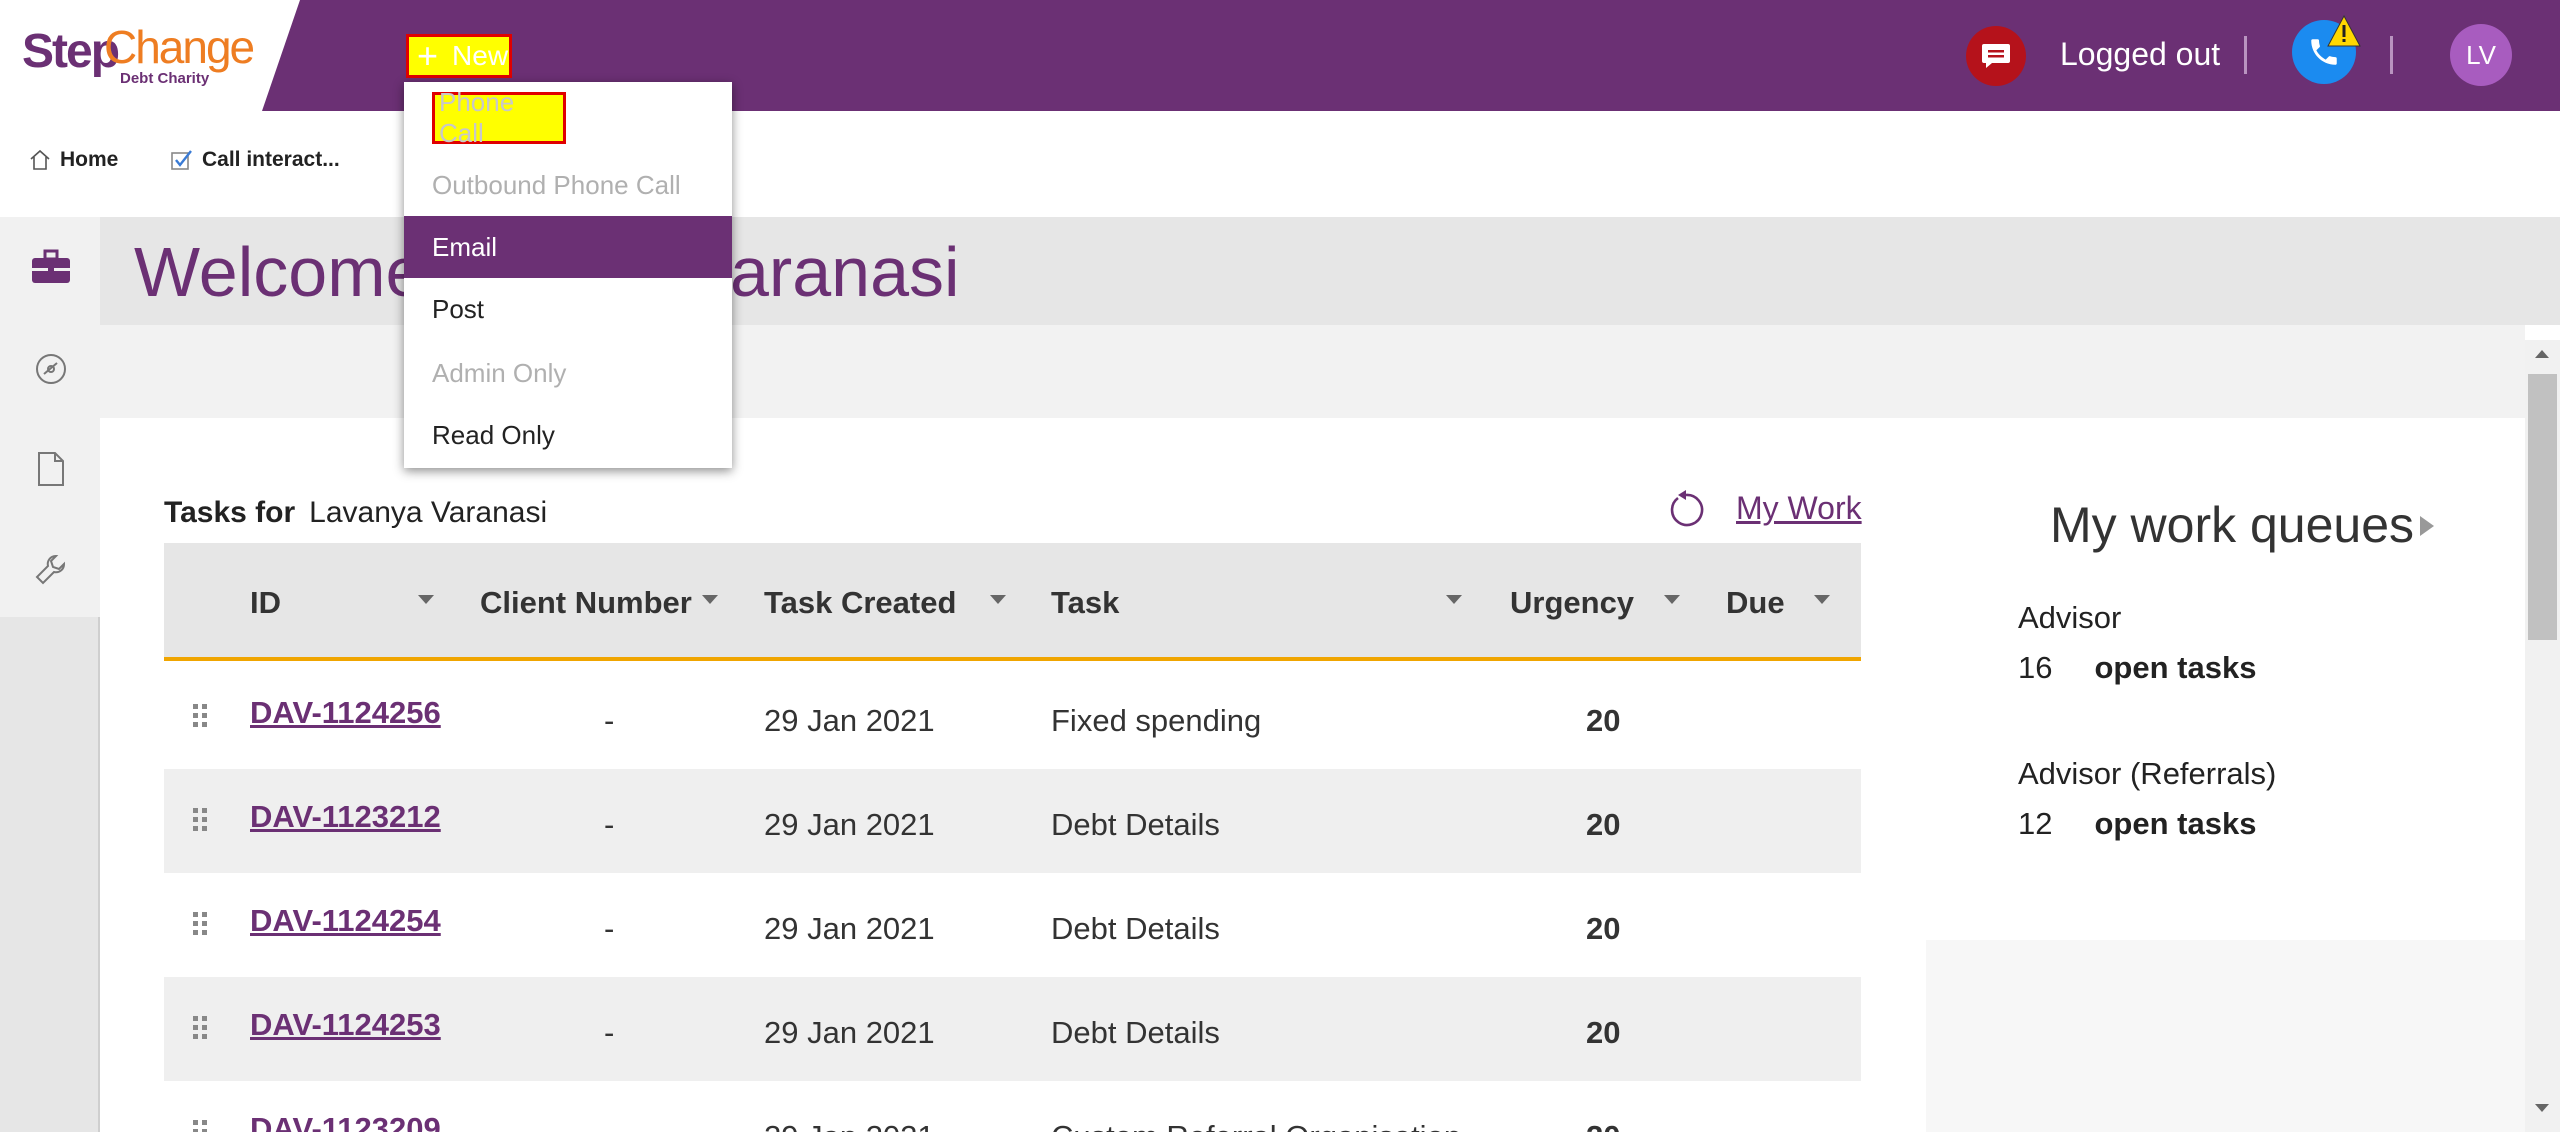 The height and width of the screenshot is (1132, 2560). What do you see at coordinates (480, 55) in the screenshot?
I see `new-button-label: New` at bounding box center [480, 55].